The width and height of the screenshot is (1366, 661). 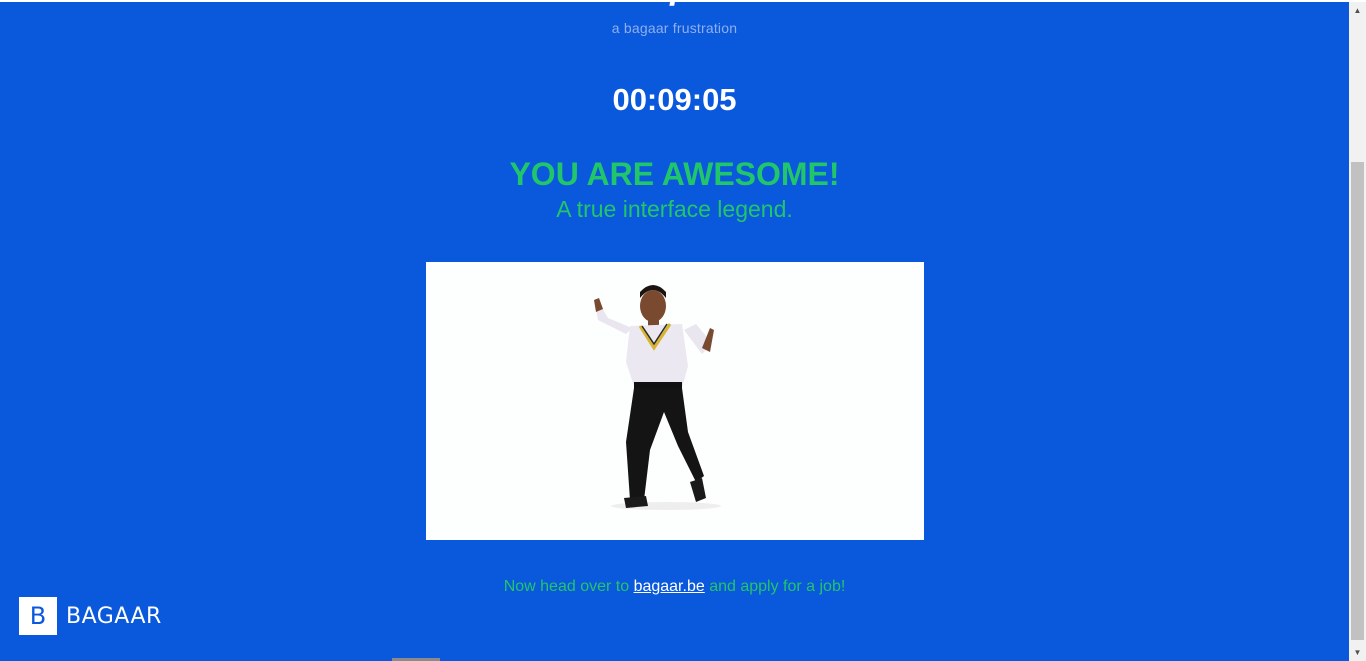 What do you see at coordinates (1357, 401) in the screenshot?
I see `scrollbar-thumb` at bounding box center [1357, 401].